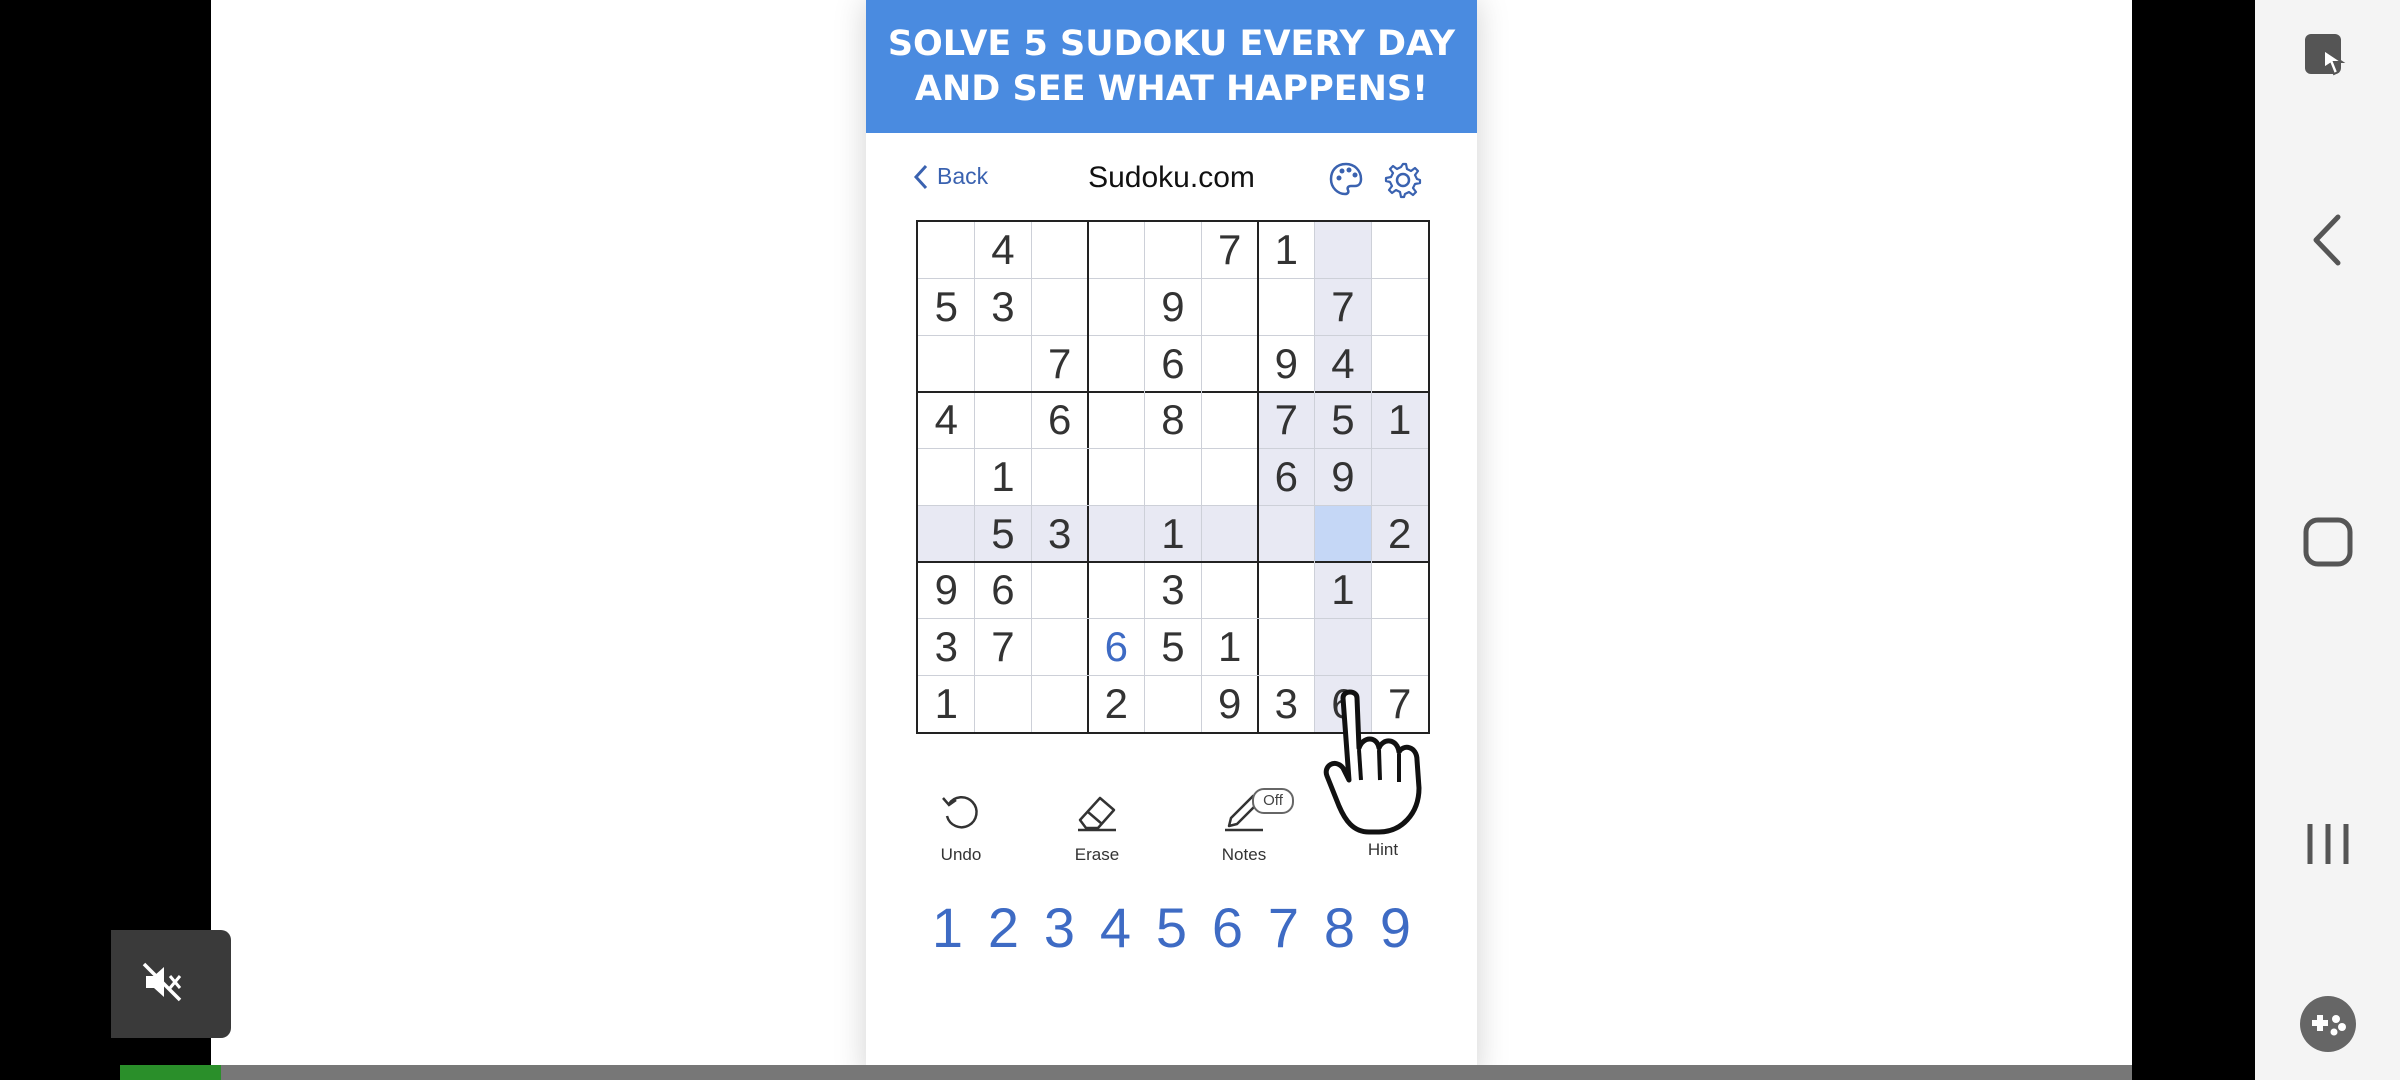 This screenshot has width=2400, height=1080. I want to click on number-key: 3, so click(1060, 927).